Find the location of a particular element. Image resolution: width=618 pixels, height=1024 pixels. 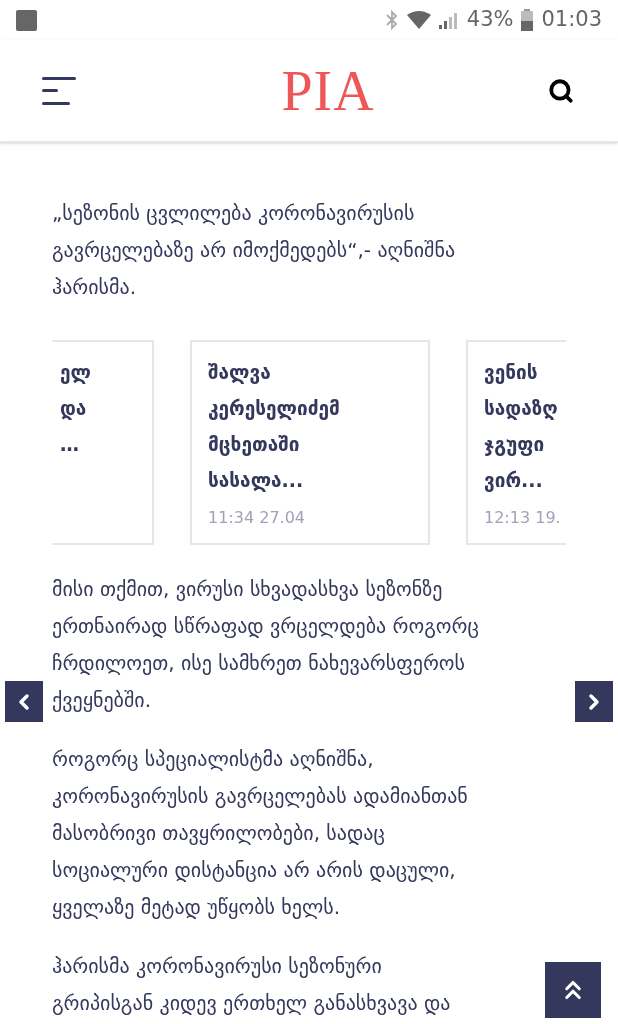

wifi-icon is located at coordinates (418, 20).